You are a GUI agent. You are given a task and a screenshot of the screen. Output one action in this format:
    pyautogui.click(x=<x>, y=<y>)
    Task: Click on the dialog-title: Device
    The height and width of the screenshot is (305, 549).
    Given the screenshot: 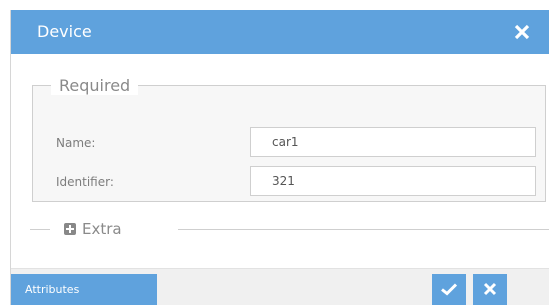 What is the action you would take?
    pyautogui.click(x=64, y=31)
    